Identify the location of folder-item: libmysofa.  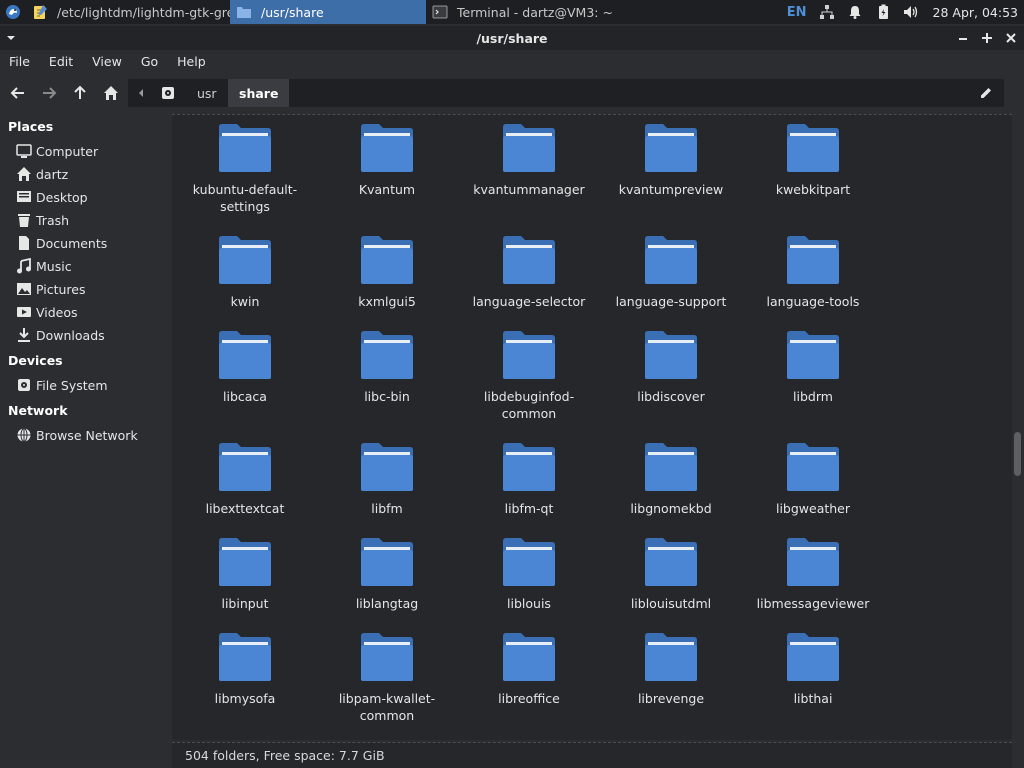
(245, 682).